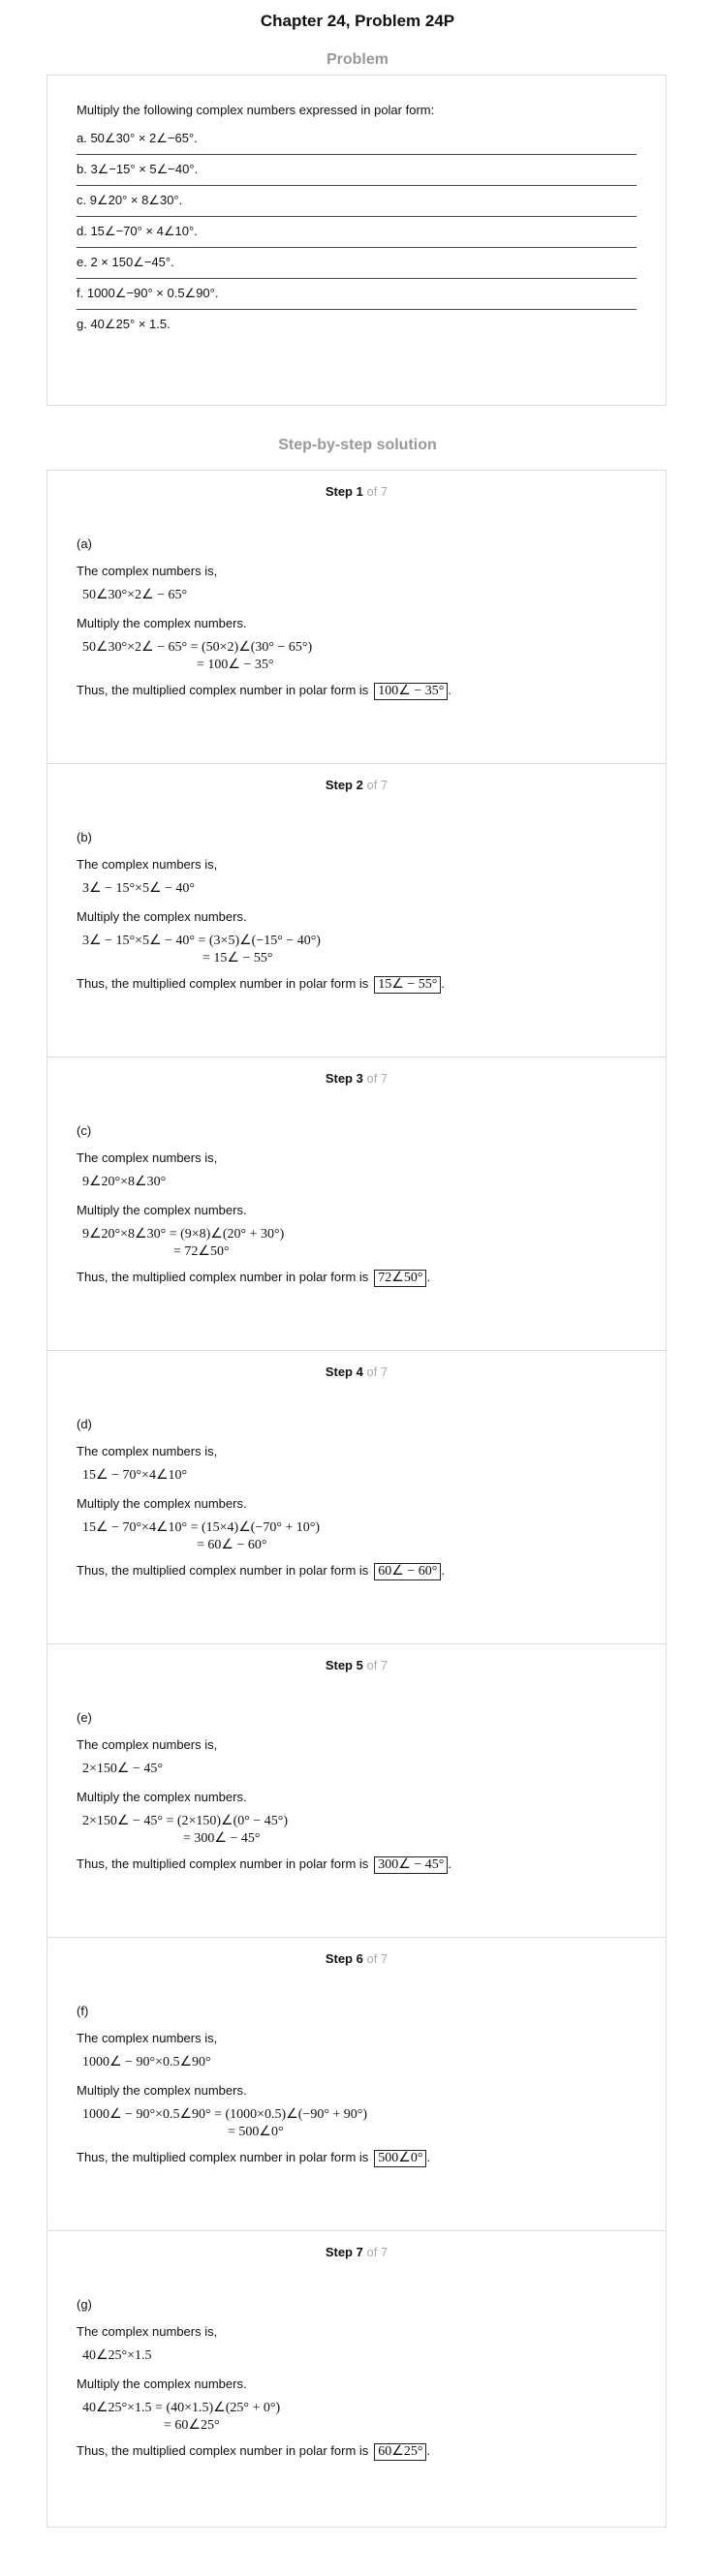 The height and width of the screenshot is (2576, 715). I want to click on answer-box: 60∠25°, so click(401, 2452).